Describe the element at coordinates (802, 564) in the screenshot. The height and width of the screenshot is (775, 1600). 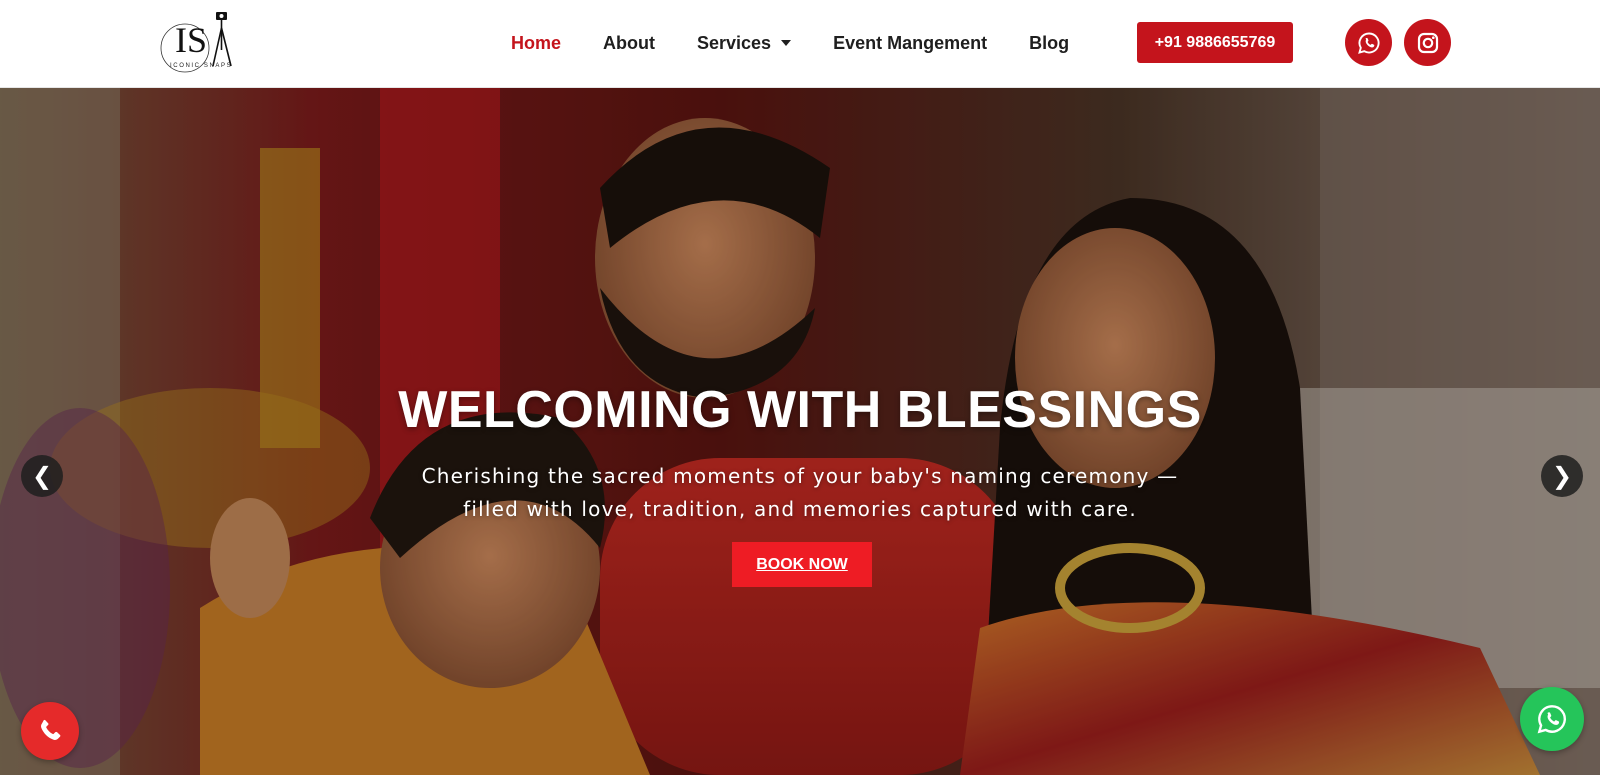
I see `book-now-button: BOOK NOW` at that location.